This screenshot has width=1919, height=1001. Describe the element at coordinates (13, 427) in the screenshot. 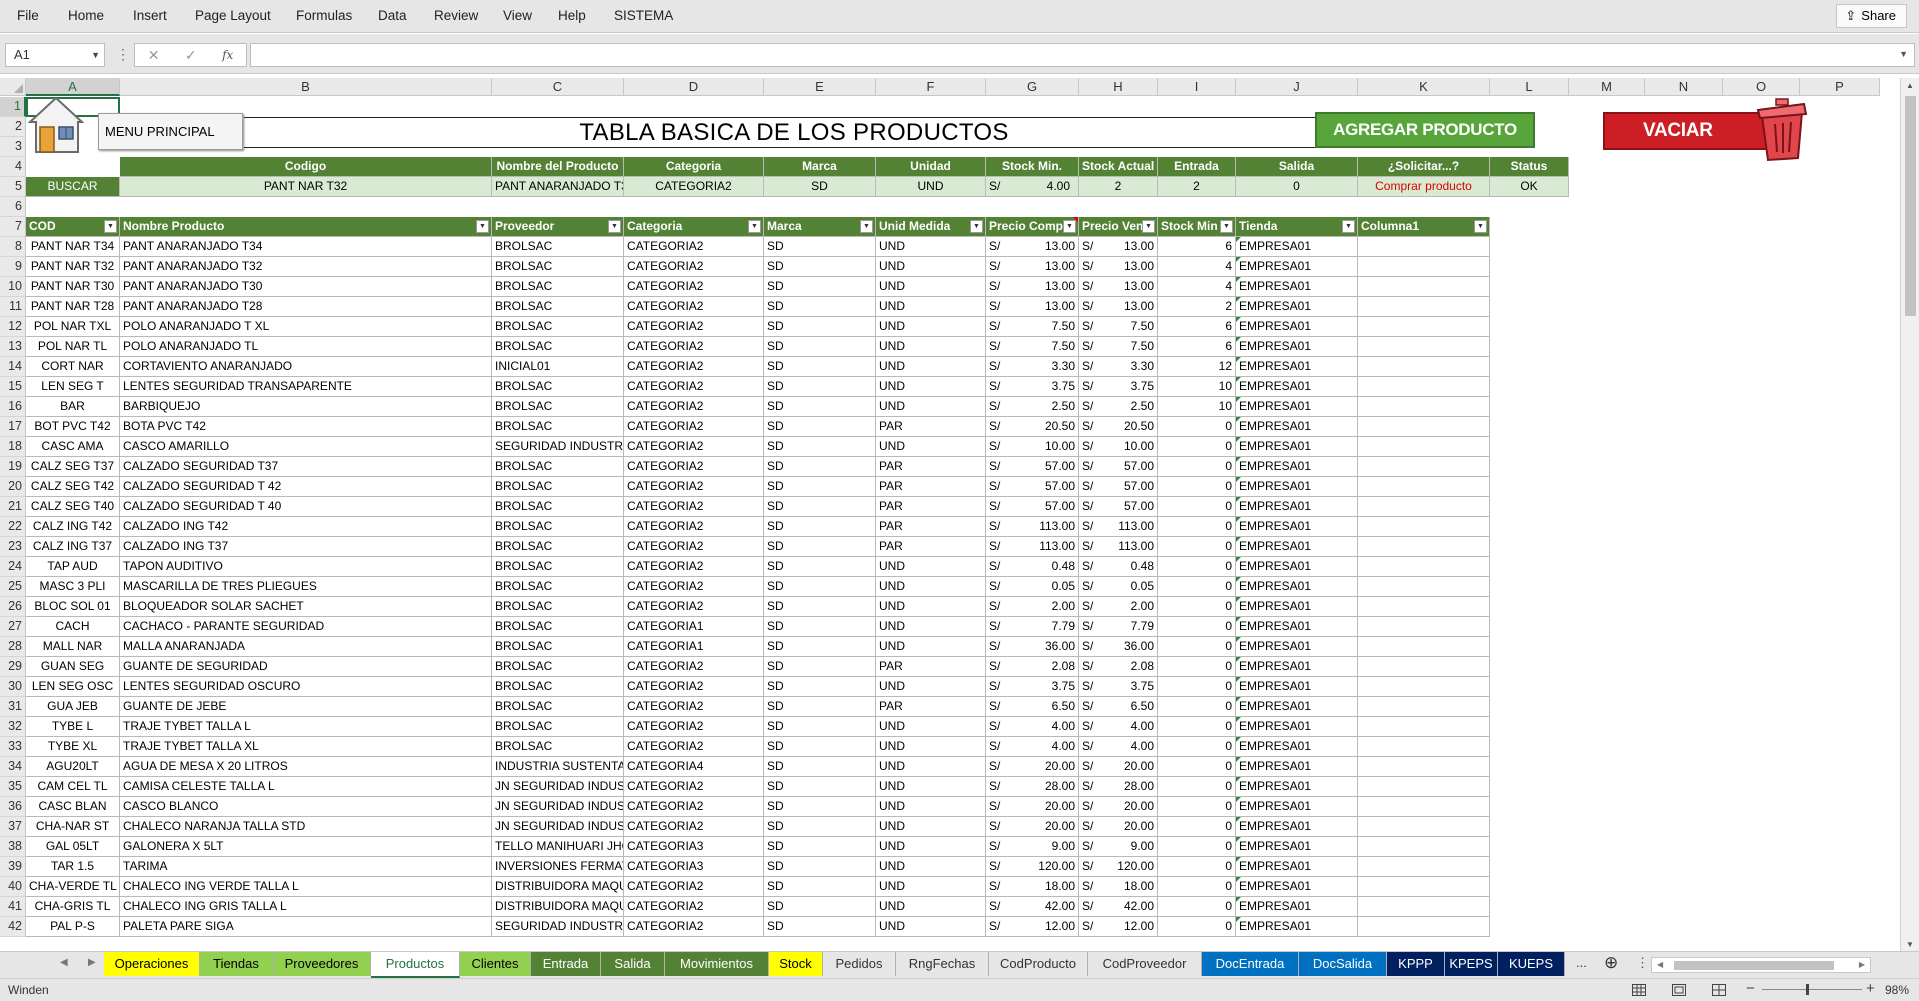

I see `row-header-17: 17` at that location.